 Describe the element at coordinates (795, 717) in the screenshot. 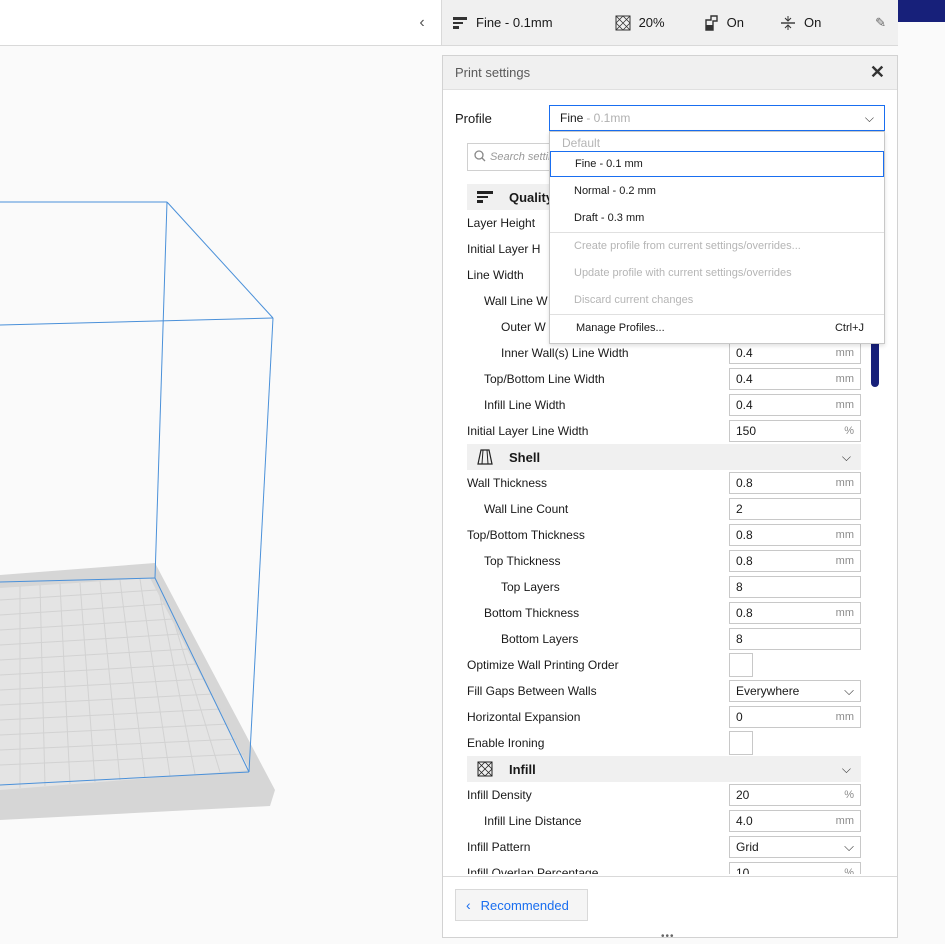

I see `horizontal-expansion-input: 0 mm` at that location.